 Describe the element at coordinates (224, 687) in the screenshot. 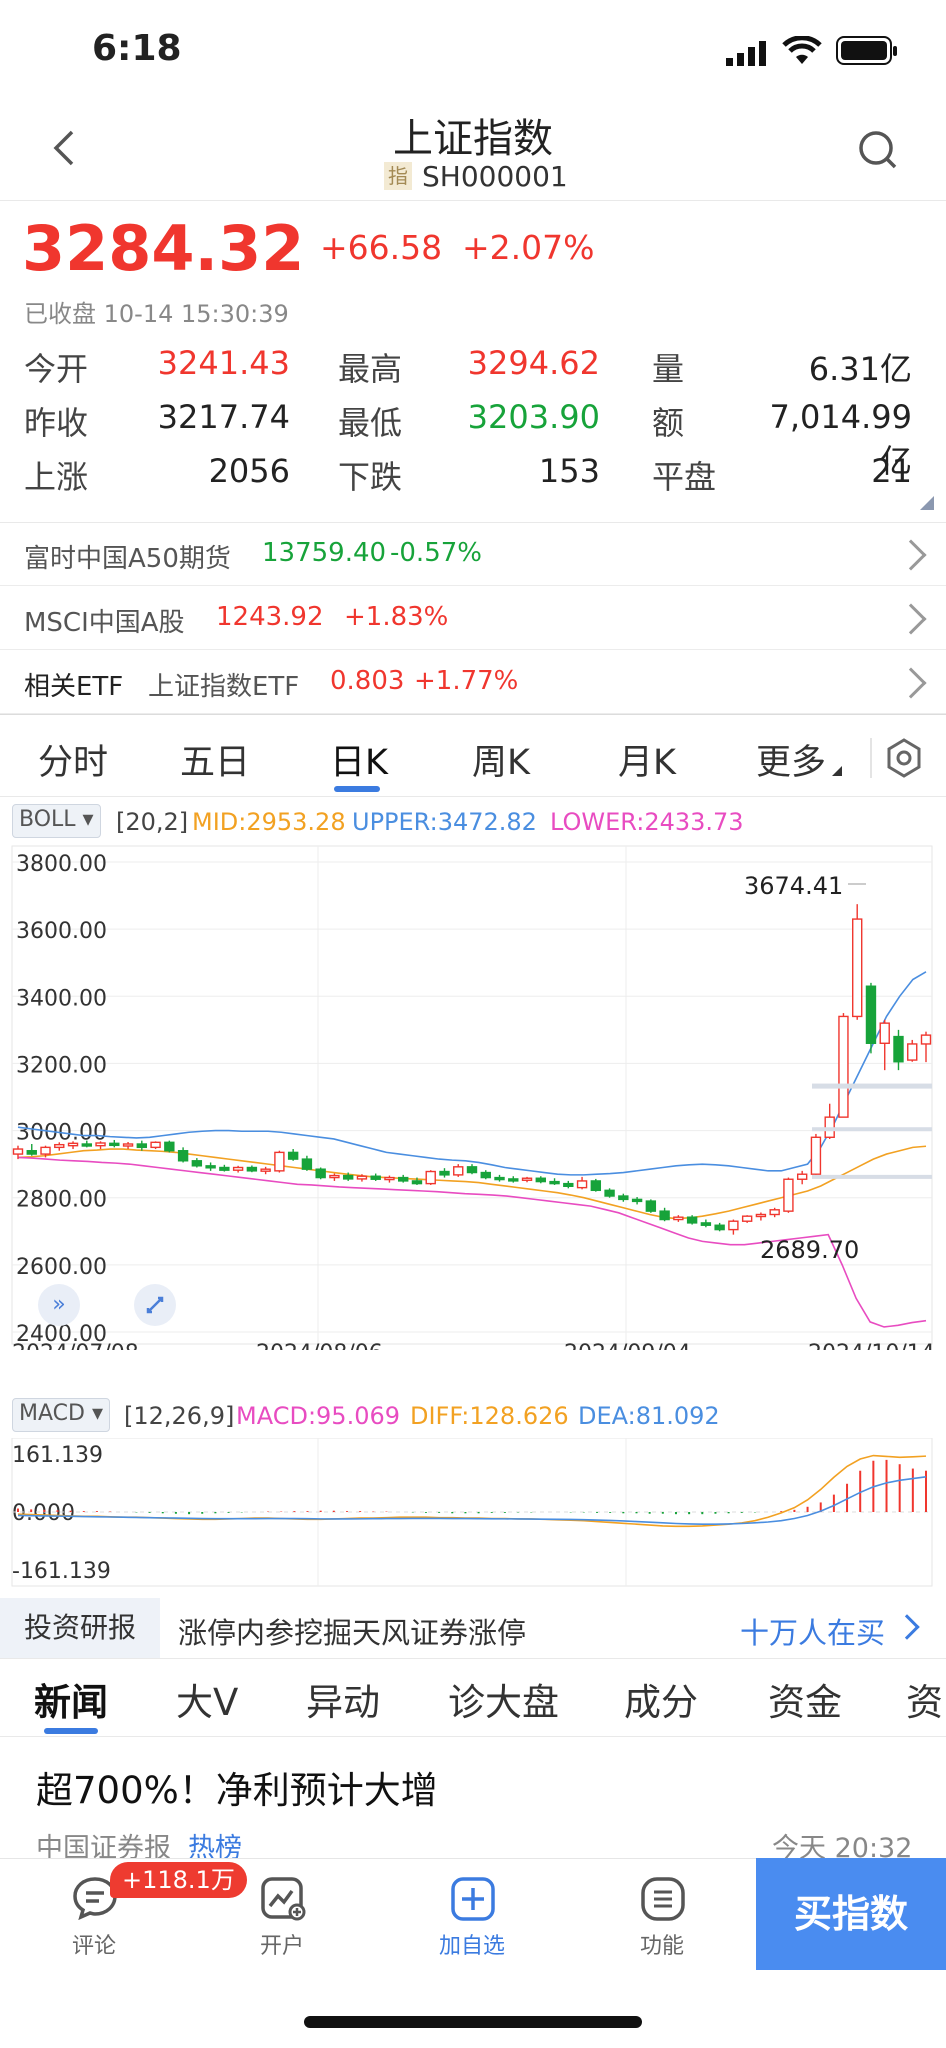

I see `related-extra: 上证指数ETF` at that location.